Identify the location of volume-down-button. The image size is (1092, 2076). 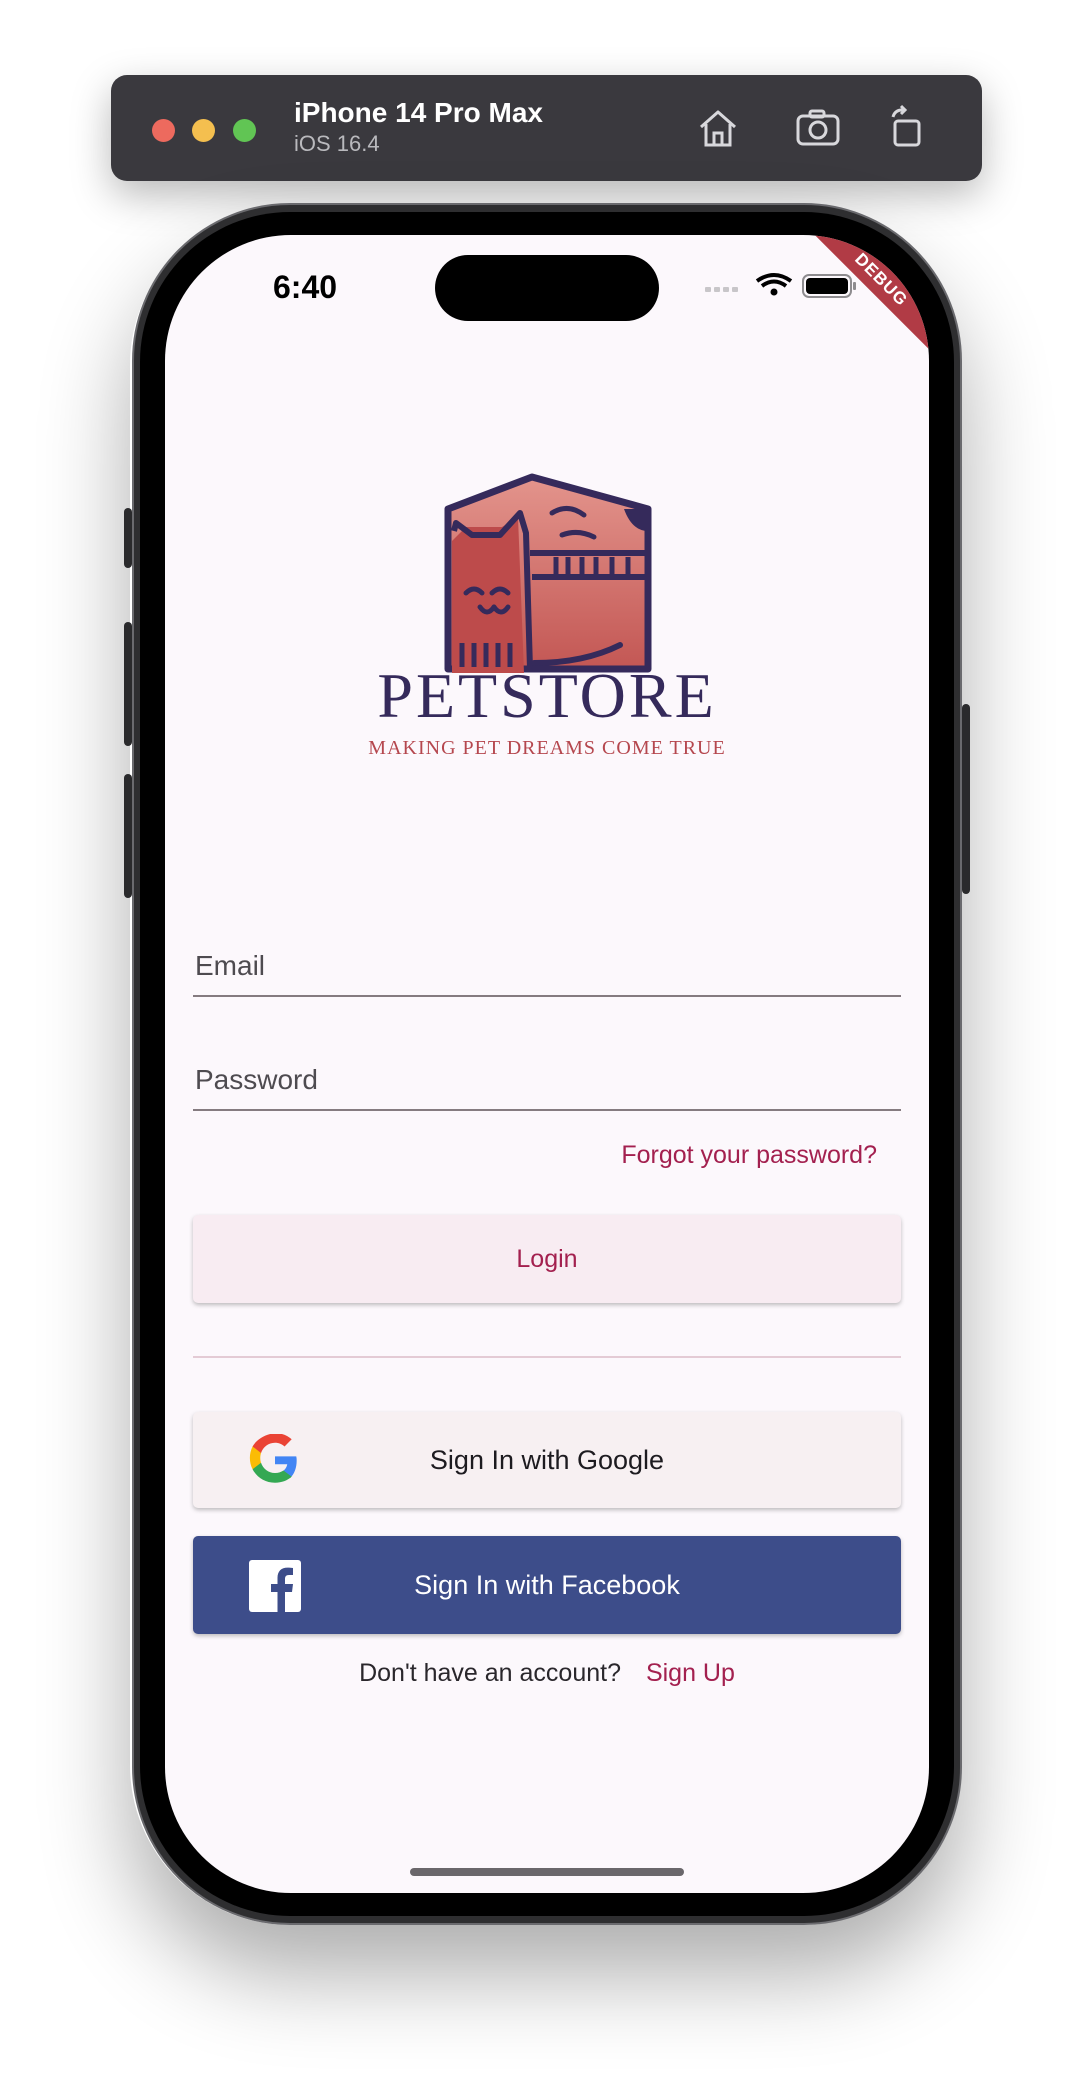
(128, 836).